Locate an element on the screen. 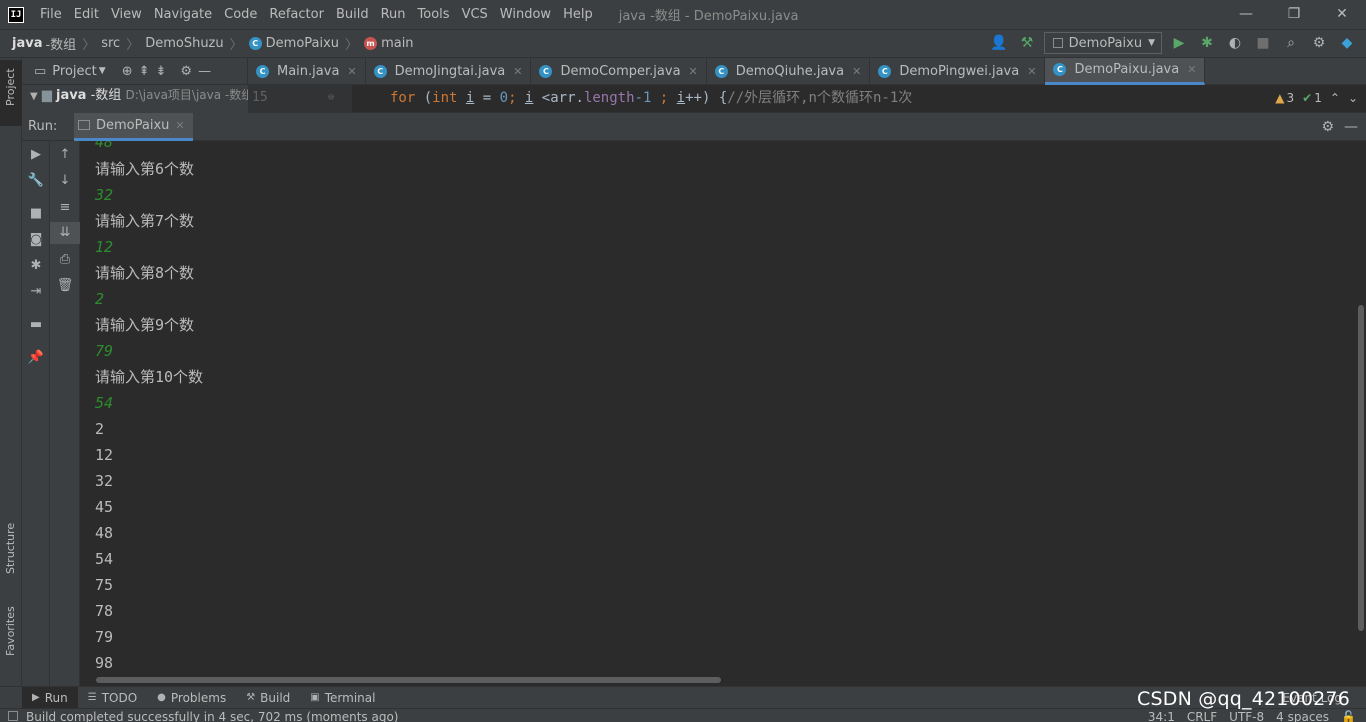 This screenshot has width=1366, height=722. build-hammer-icon: ⚒ is located at coordinates (1027, 43).